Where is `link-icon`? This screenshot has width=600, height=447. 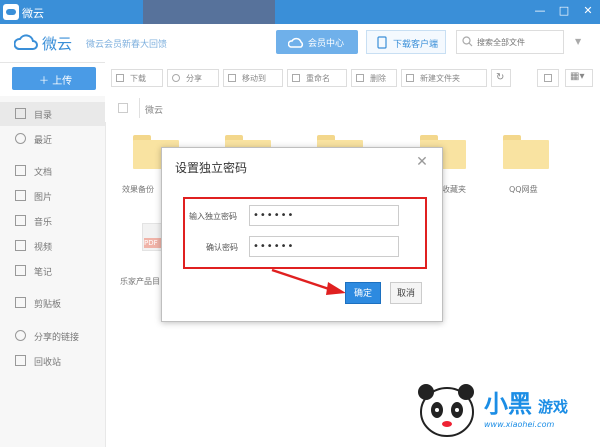 link-icon is located at coordinates (20, 335).